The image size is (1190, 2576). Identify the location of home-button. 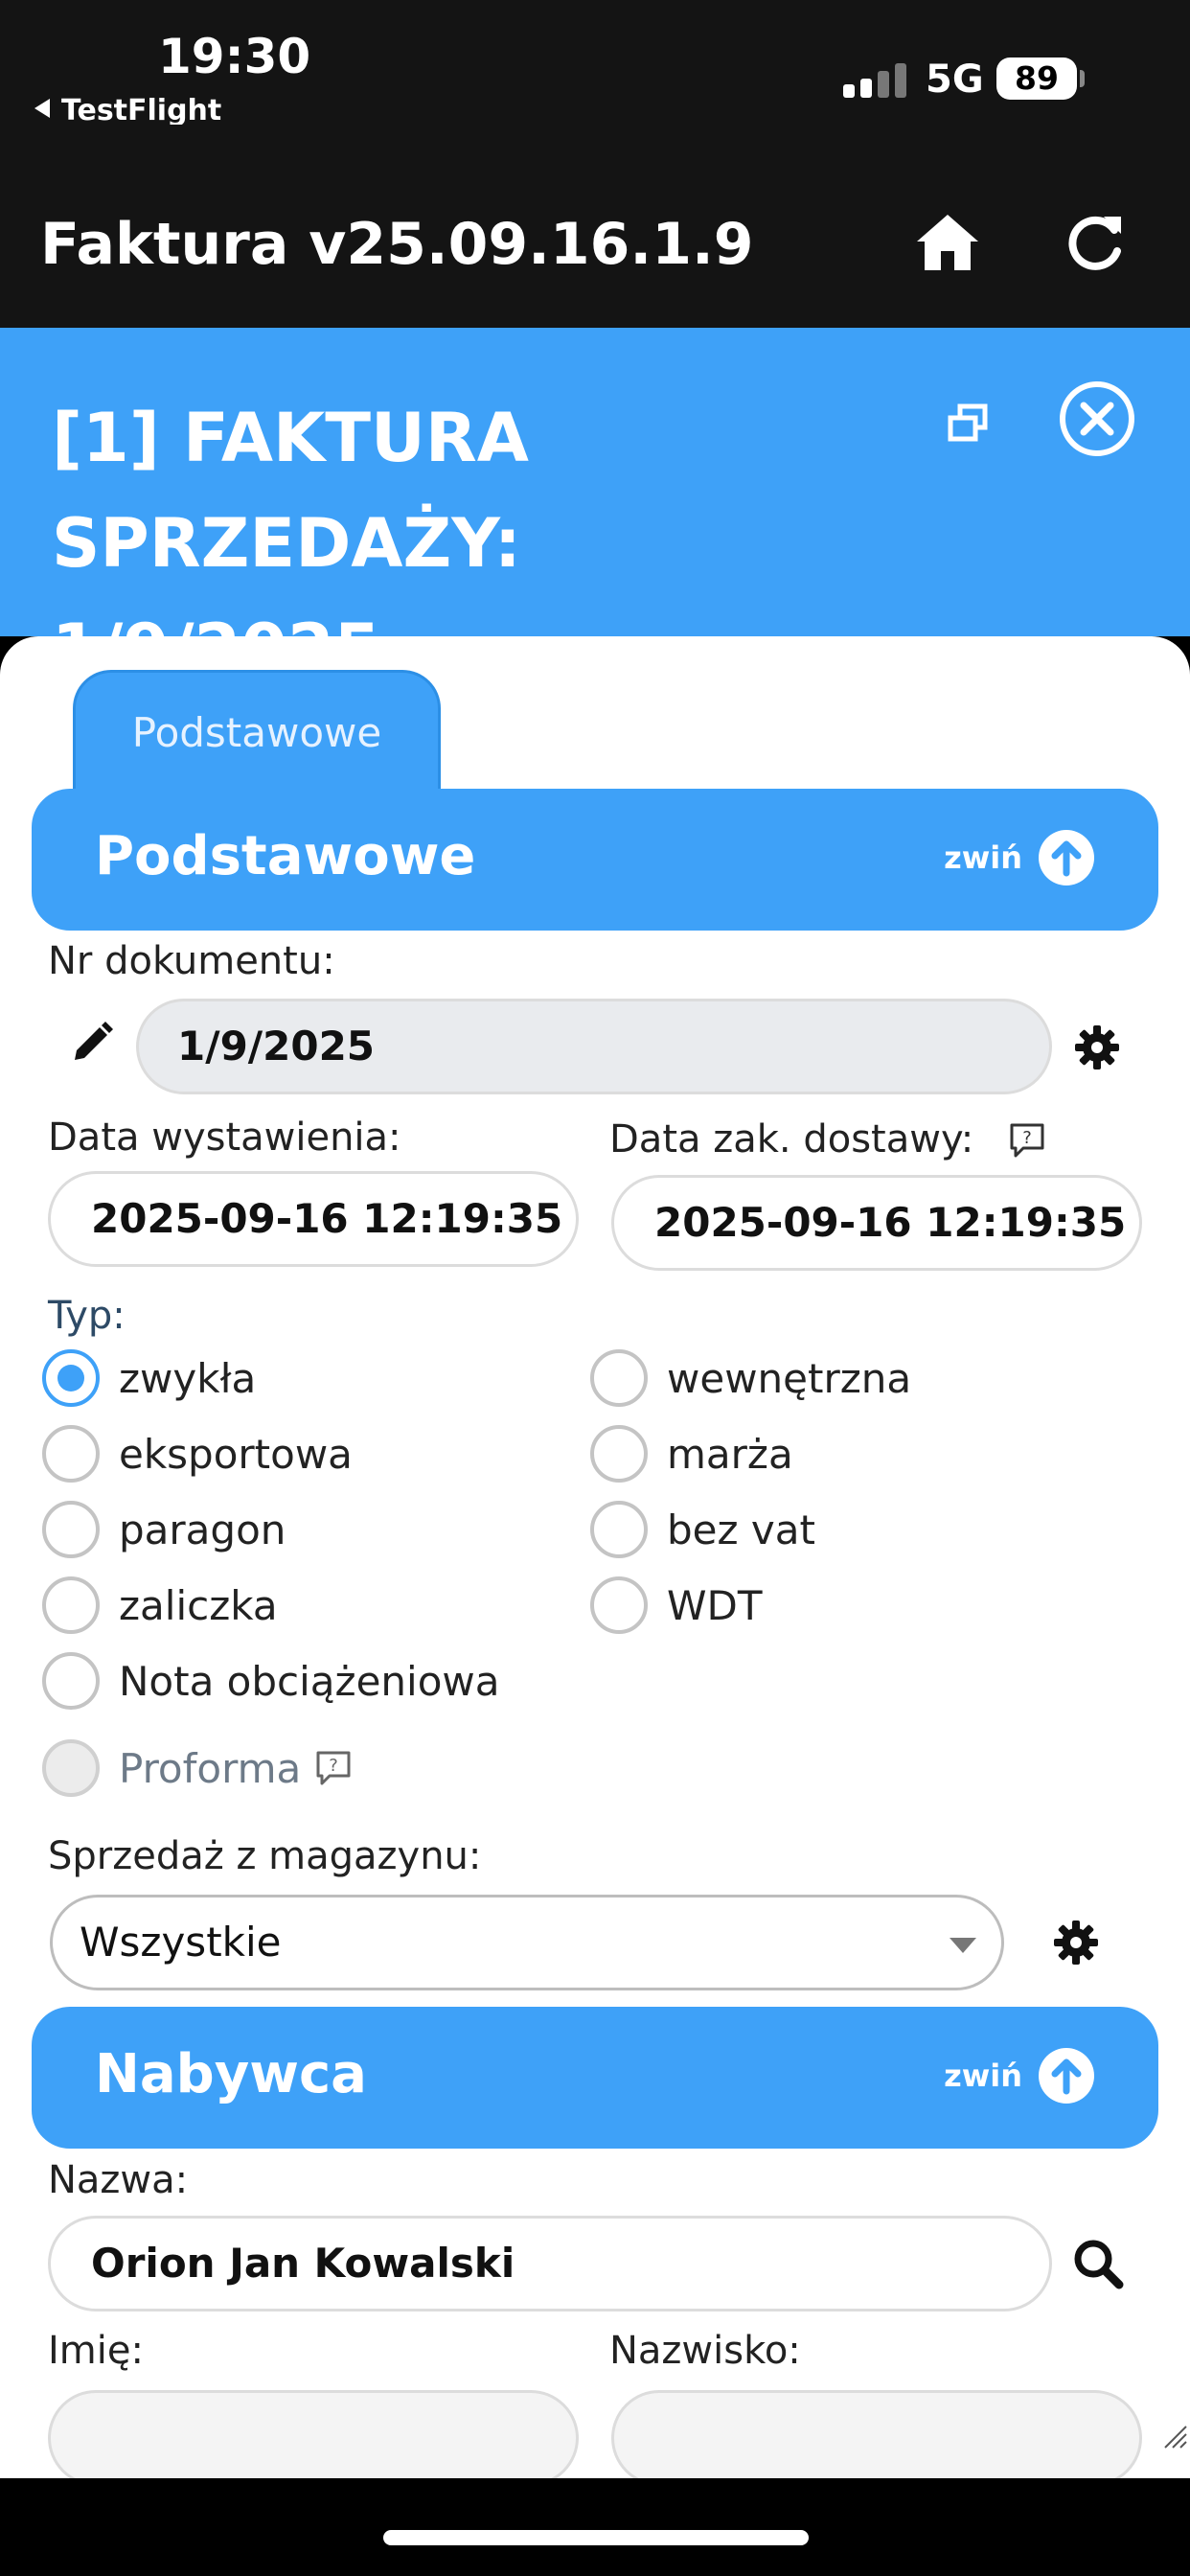
(948, 242).